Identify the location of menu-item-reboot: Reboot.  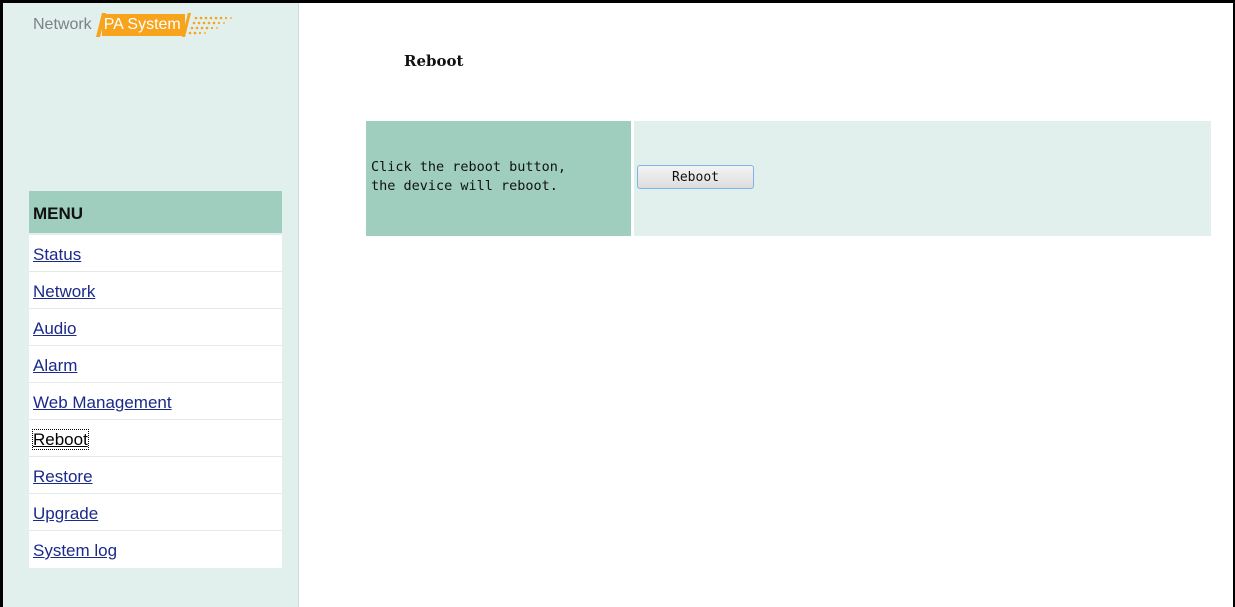
(155, 438).